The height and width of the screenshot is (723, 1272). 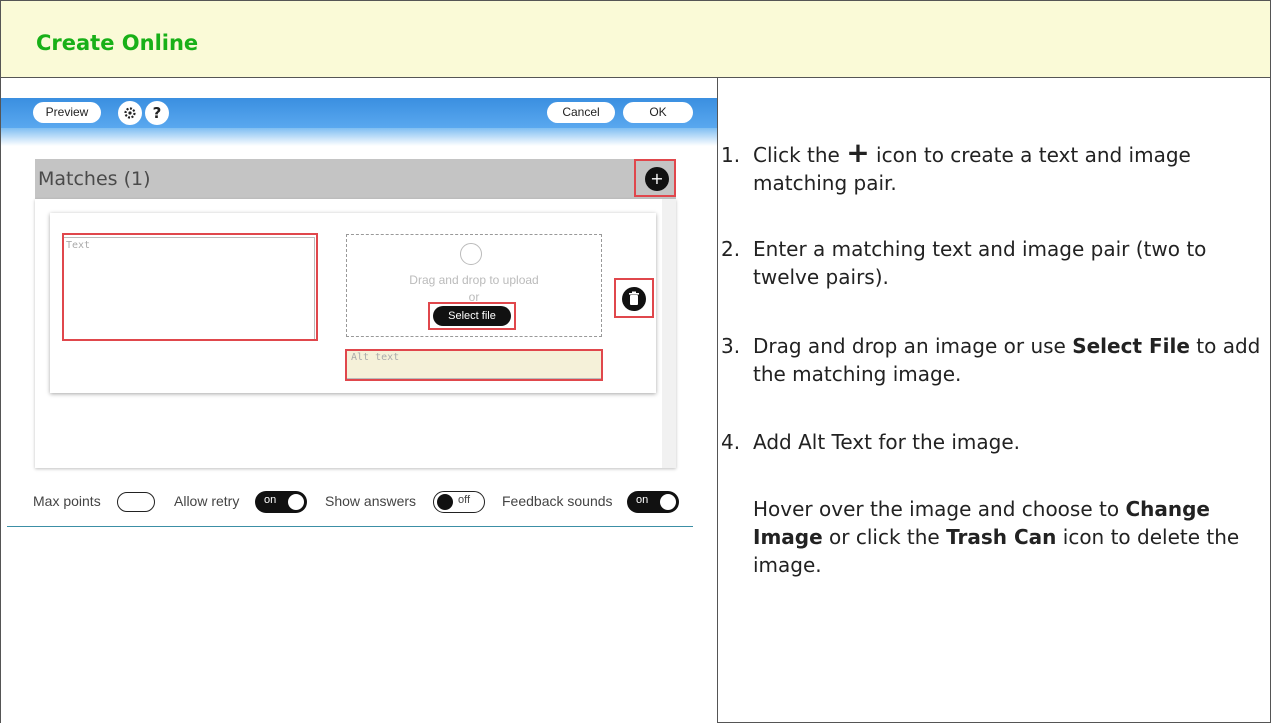 What do you see at coordinates (371, 501) in the screenshot?
I see `show-answers-label: Show answers` at bounding box center [371, 501].